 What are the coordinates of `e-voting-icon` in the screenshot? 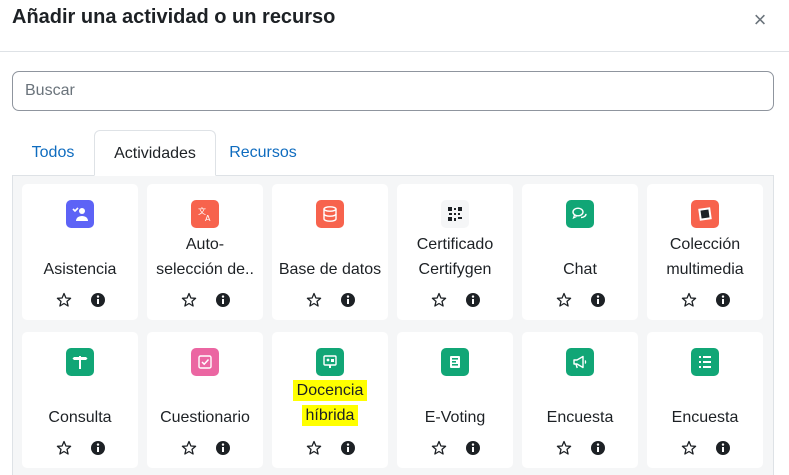 It's located at (455, 362).